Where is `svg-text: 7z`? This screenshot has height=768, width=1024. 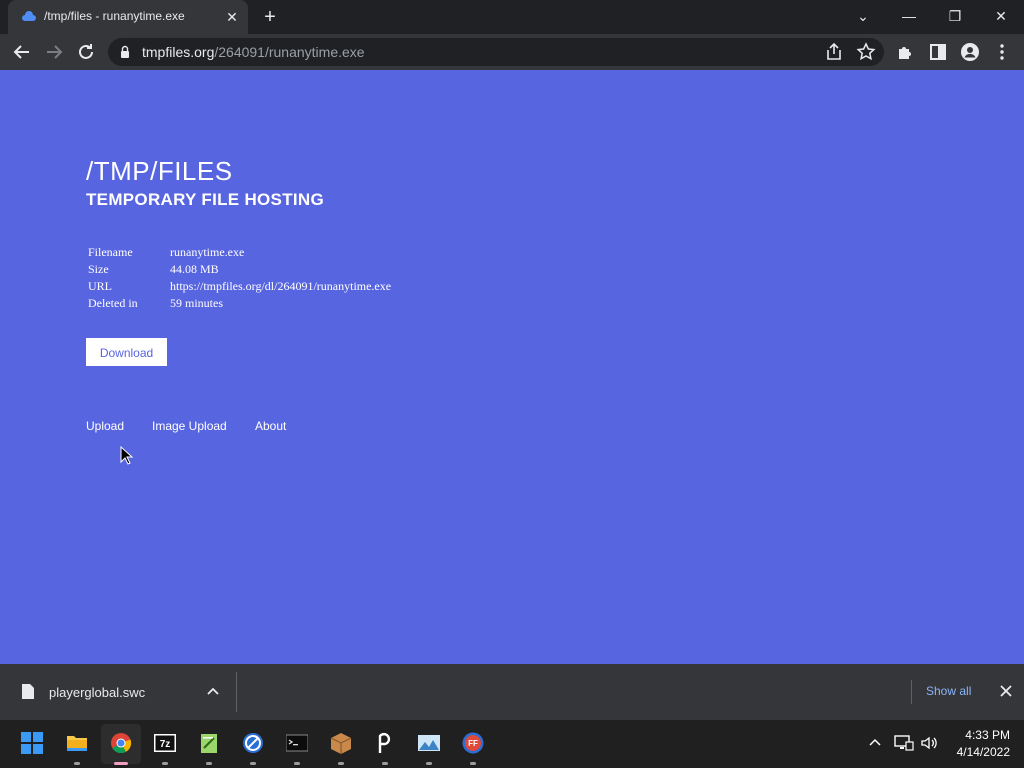
svg-text: 7z is located at coordinates (165, 744).